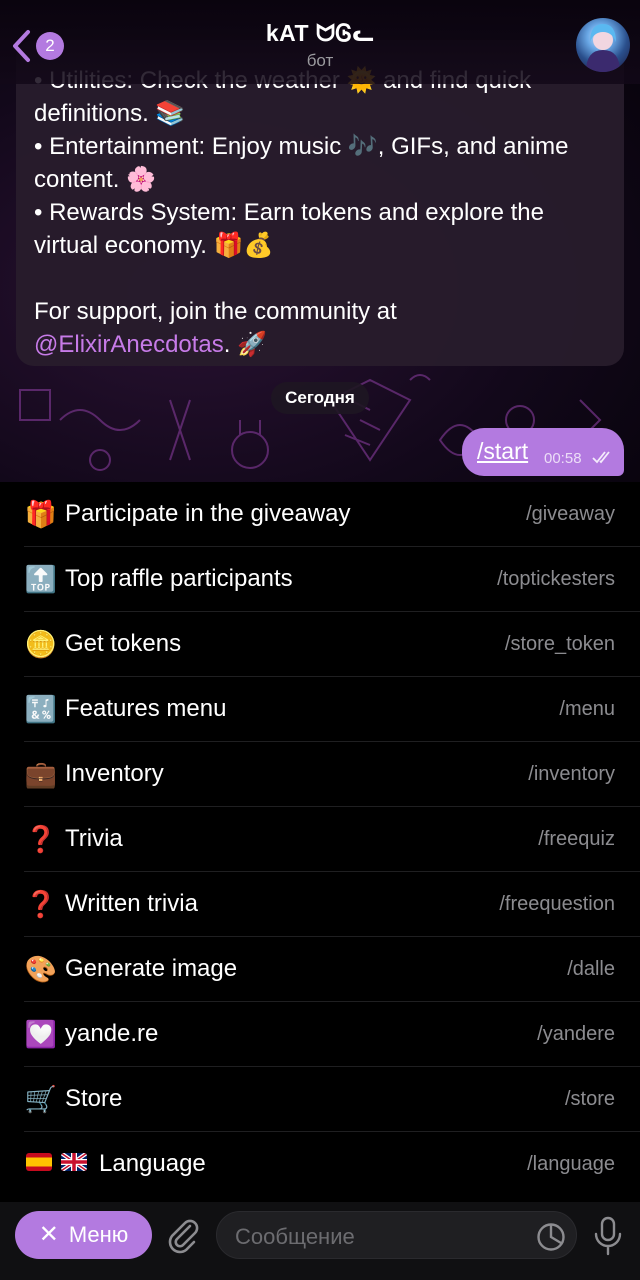  What do you see at coordinates (41, 514) in the screenshot?
I see `gift-icon: 🎁` at bounding box center [41, 514].